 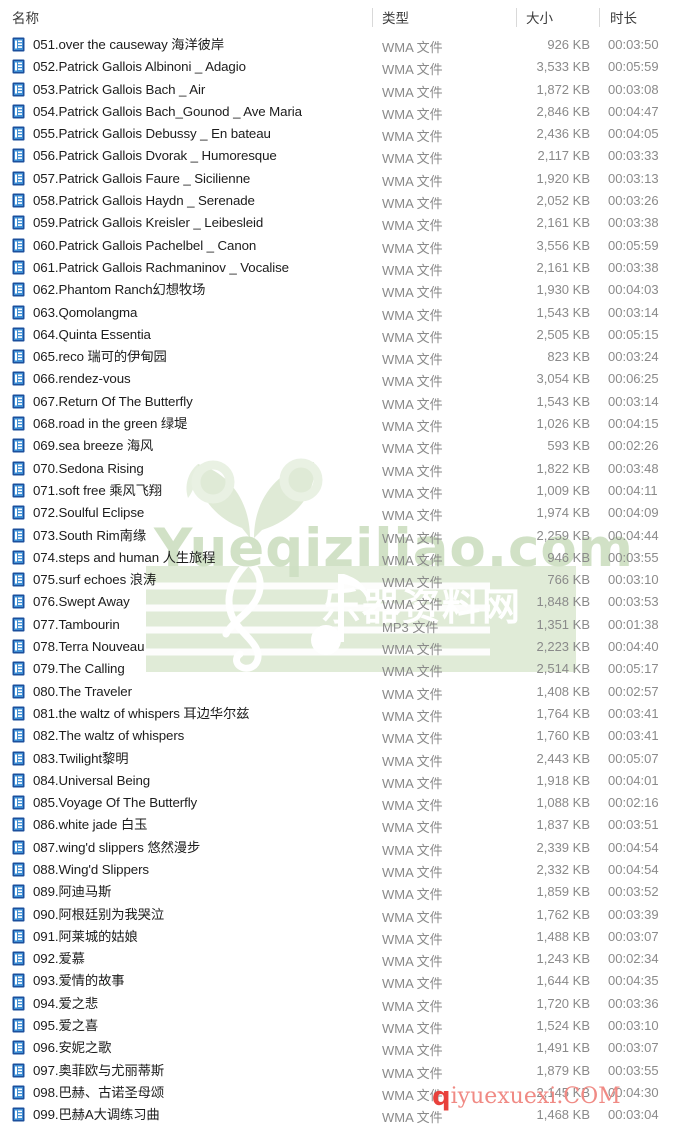 I want to click on column-header-type: 类型, so click(x=395, y=17).